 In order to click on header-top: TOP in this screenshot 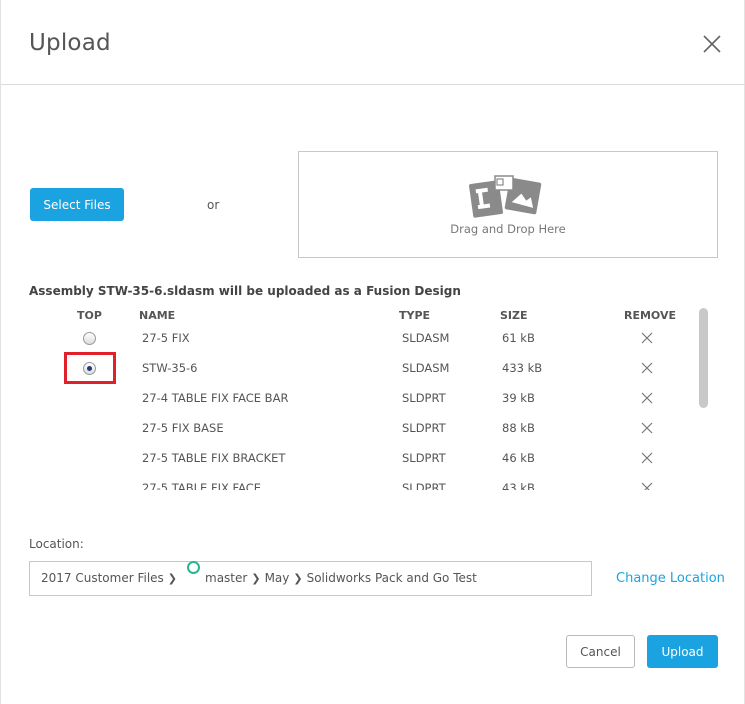, I will do `click(89, 315)`.